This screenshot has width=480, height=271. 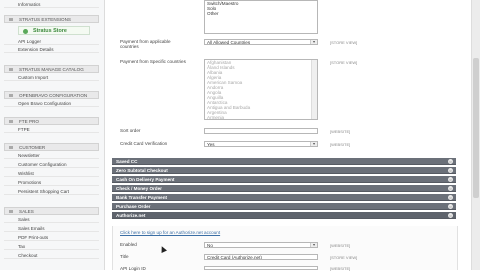 What do you see at coordinates (261, 131) in the screenshot?
I see `sort-order-input` at bounding box center [261, 131].